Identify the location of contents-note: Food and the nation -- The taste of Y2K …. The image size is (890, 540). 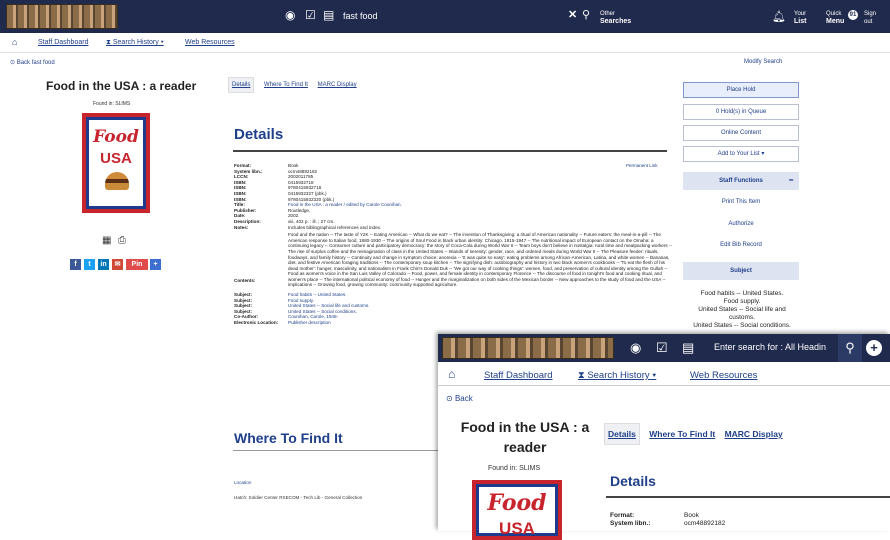
(480, 260).